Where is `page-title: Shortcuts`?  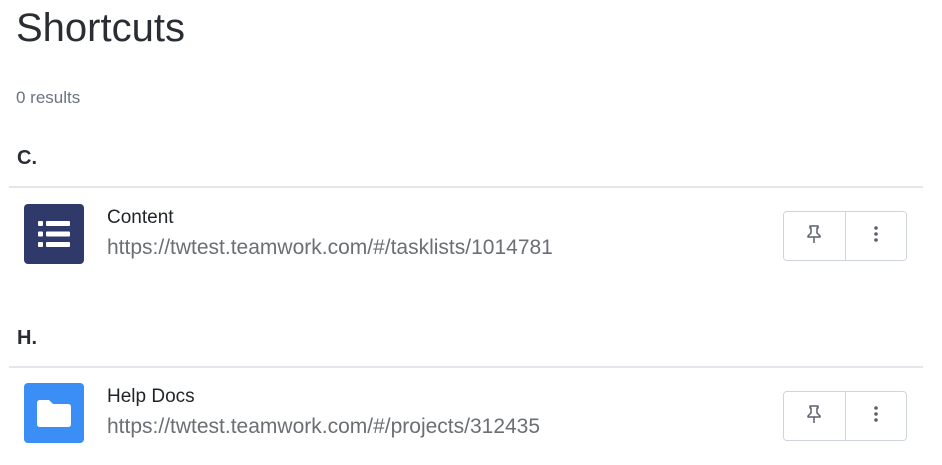
page-title: Shortcuts is located at coordinates (100, 28).